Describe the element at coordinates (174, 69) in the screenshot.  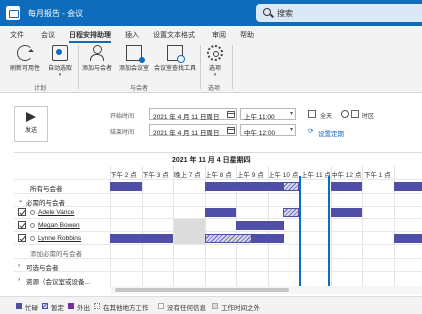
I see `room-finder-label: 会议室查找工具` at that location.